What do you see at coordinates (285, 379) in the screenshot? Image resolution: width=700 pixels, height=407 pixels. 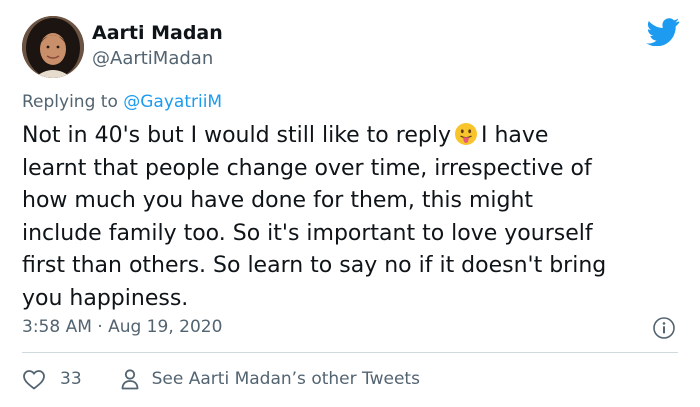 I see `see-other-tweets-label: See Aarti Madan’s other Tweets` at bounding box center [285, 379].